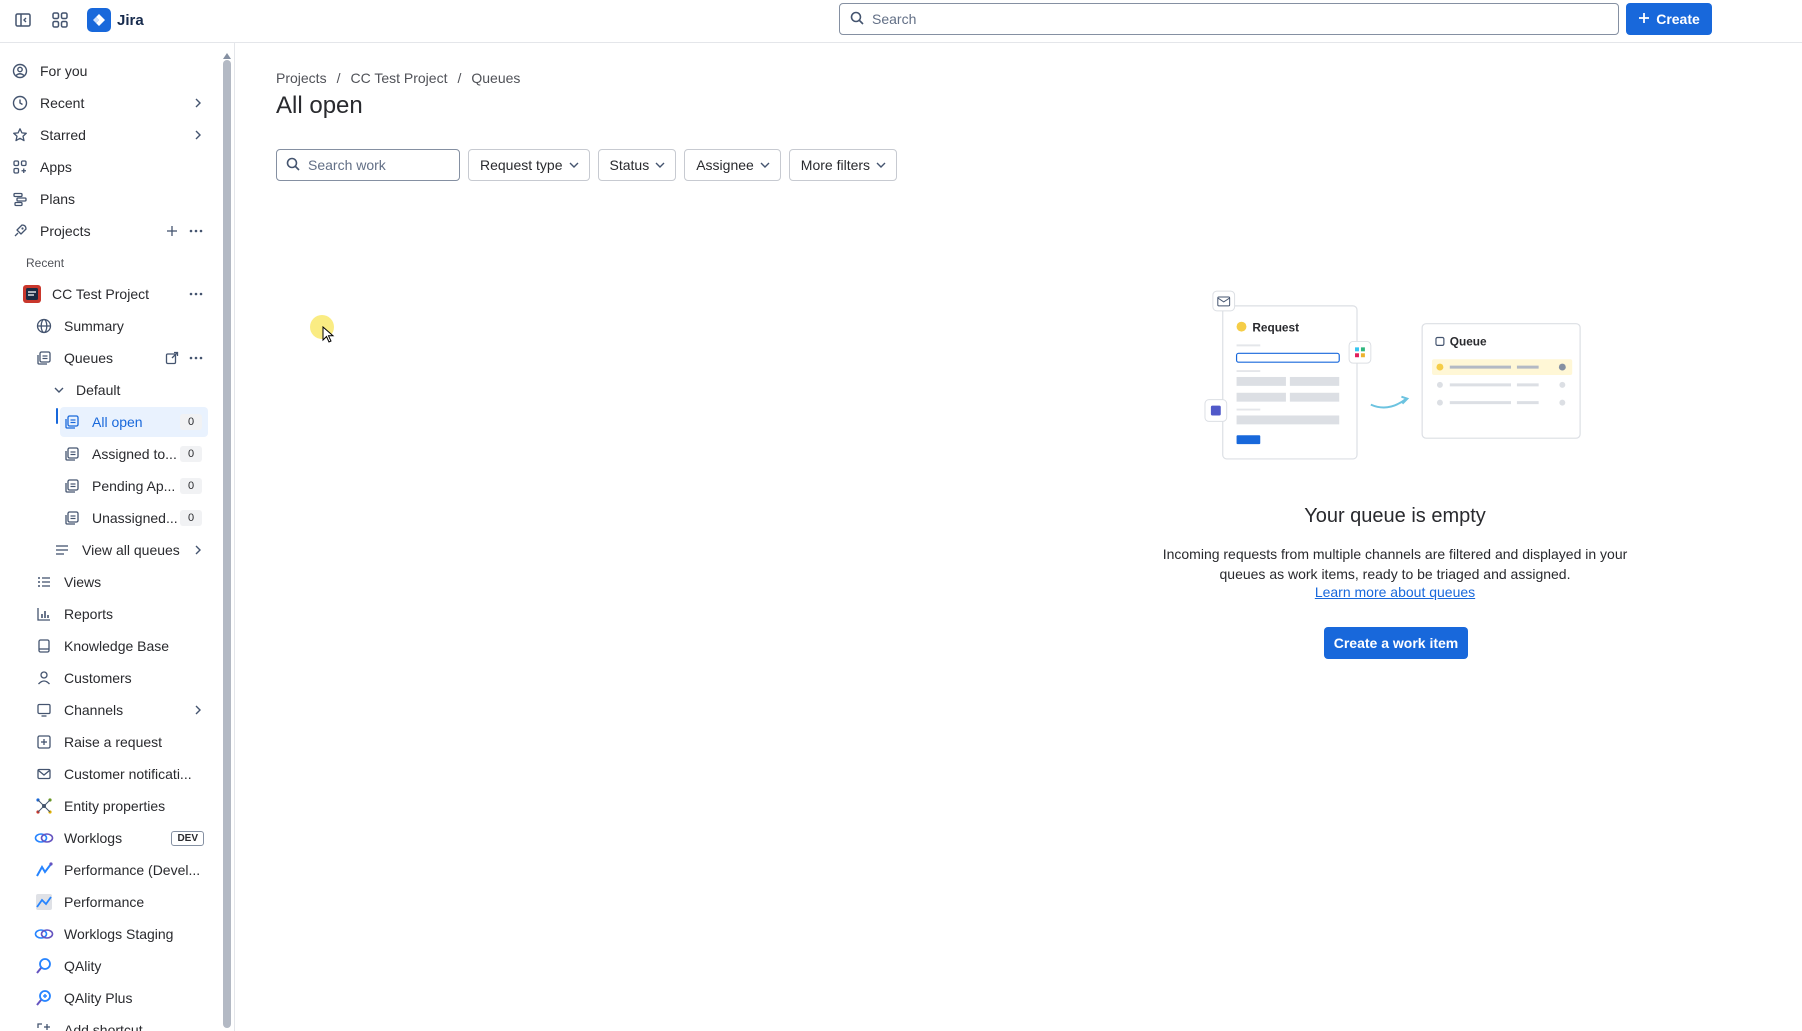 This screenshot has height=1031, width=1802. What do you see at coordinates (56, 167) in the screenshot?
I see `sidebar-item-label: Apps` at bounding box center [56, 167].